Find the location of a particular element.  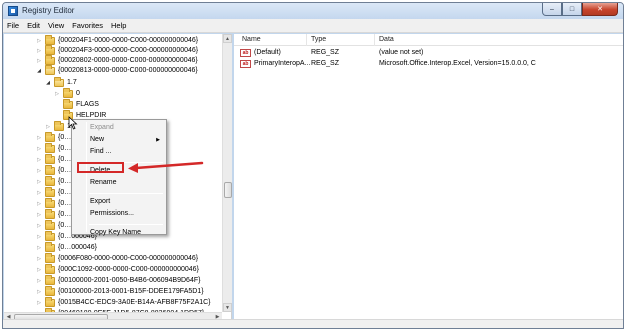

column-type: Type is located at coordinates (318, 39).